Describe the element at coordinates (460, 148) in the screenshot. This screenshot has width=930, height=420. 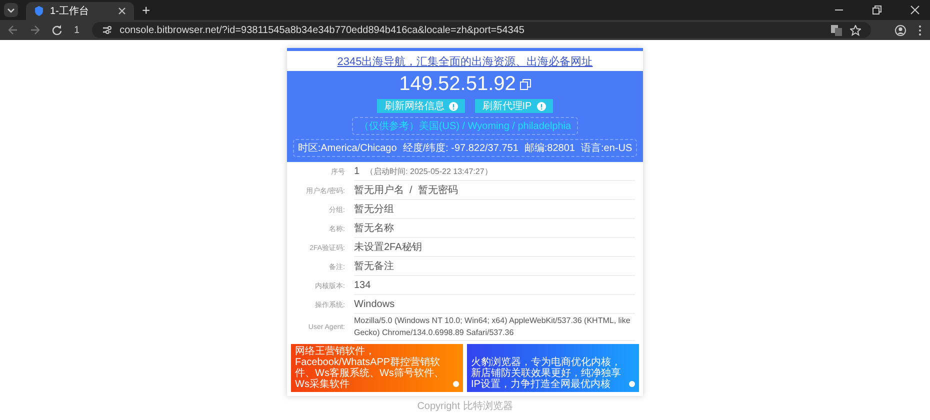
I see `fact-text: 经度/纬度: -97.822/37.751` at that location.